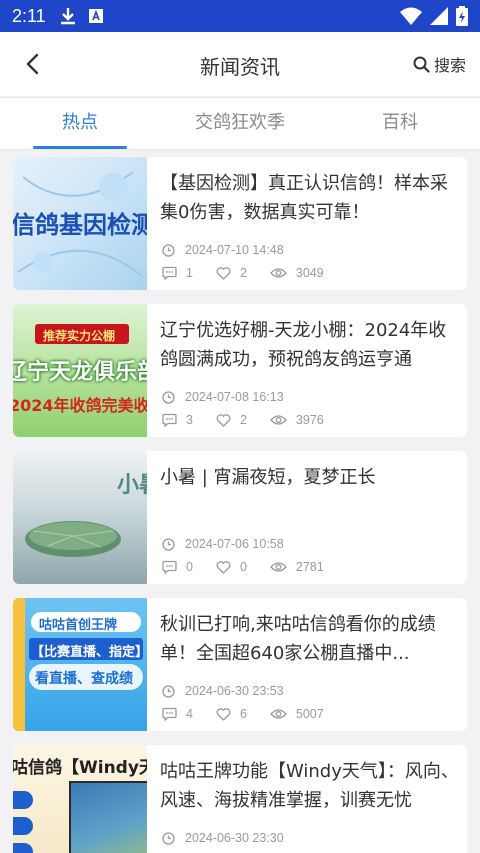 The height and width of the screenshot is (853, 480). Describe the element at coordinates (177, 420) in the screenshot. I see `comment-count: 3` at that location.